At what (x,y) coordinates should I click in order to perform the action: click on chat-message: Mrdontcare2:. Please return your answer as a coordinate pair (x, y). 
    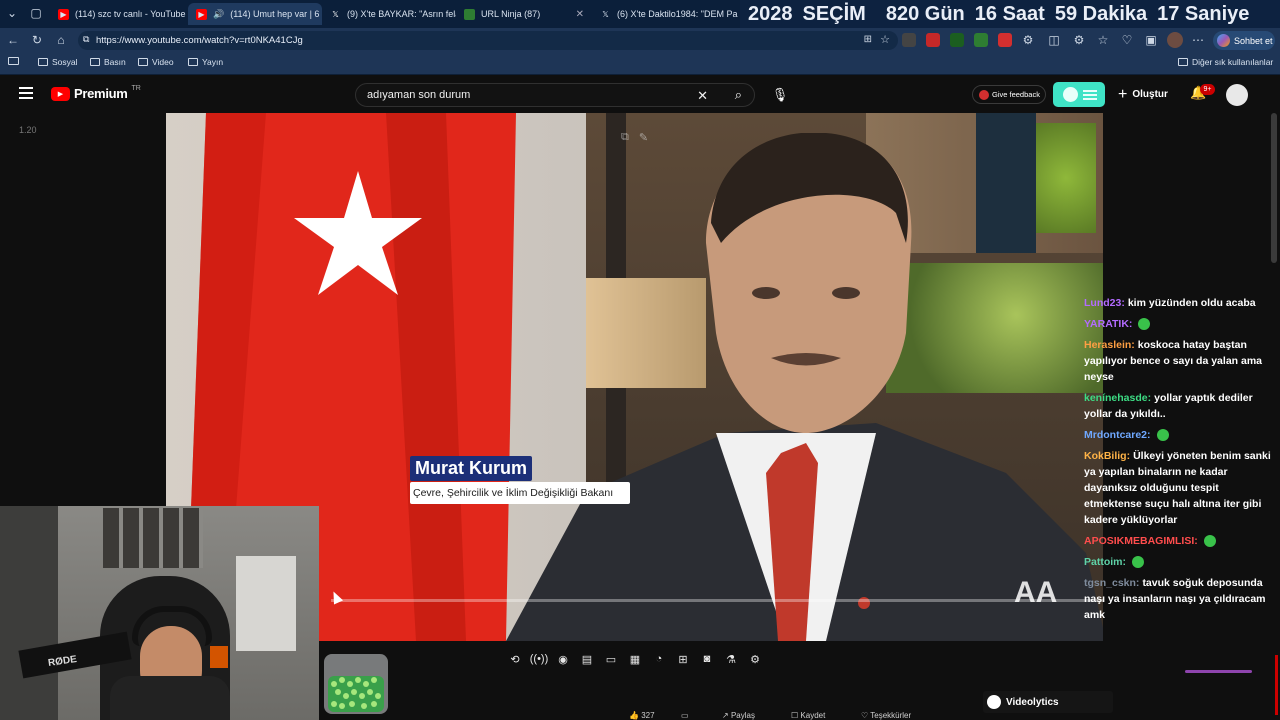
    Looking at the image, I should click on (1179, 435).